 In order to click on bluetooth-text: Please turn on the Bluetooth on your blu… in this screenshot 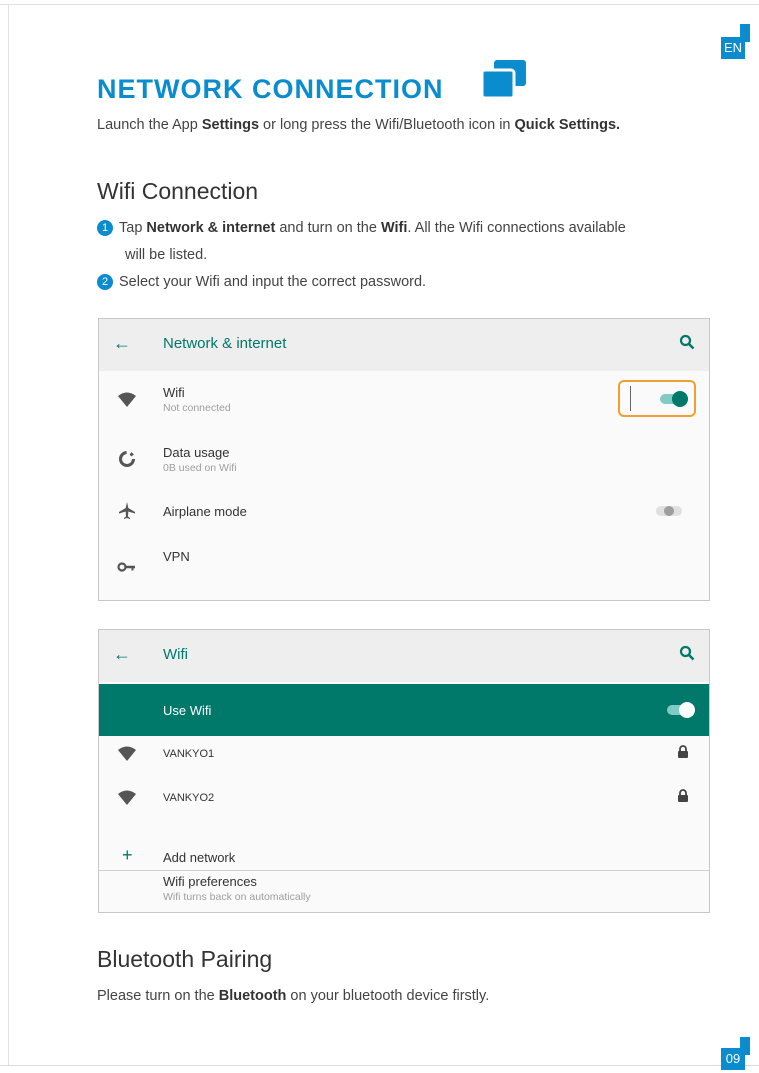, I will do `click(293, 996)`.